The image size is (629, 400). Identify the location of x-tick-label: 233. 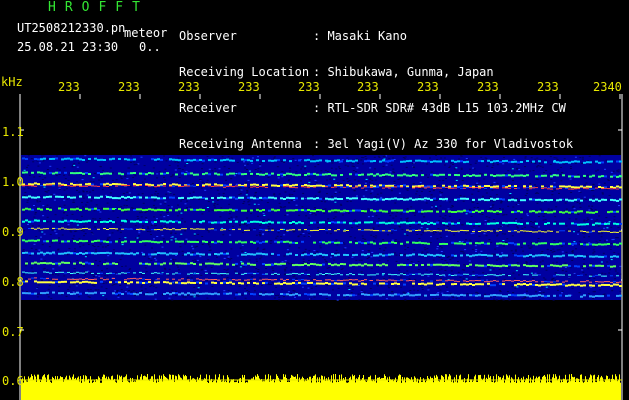
(309, 87).